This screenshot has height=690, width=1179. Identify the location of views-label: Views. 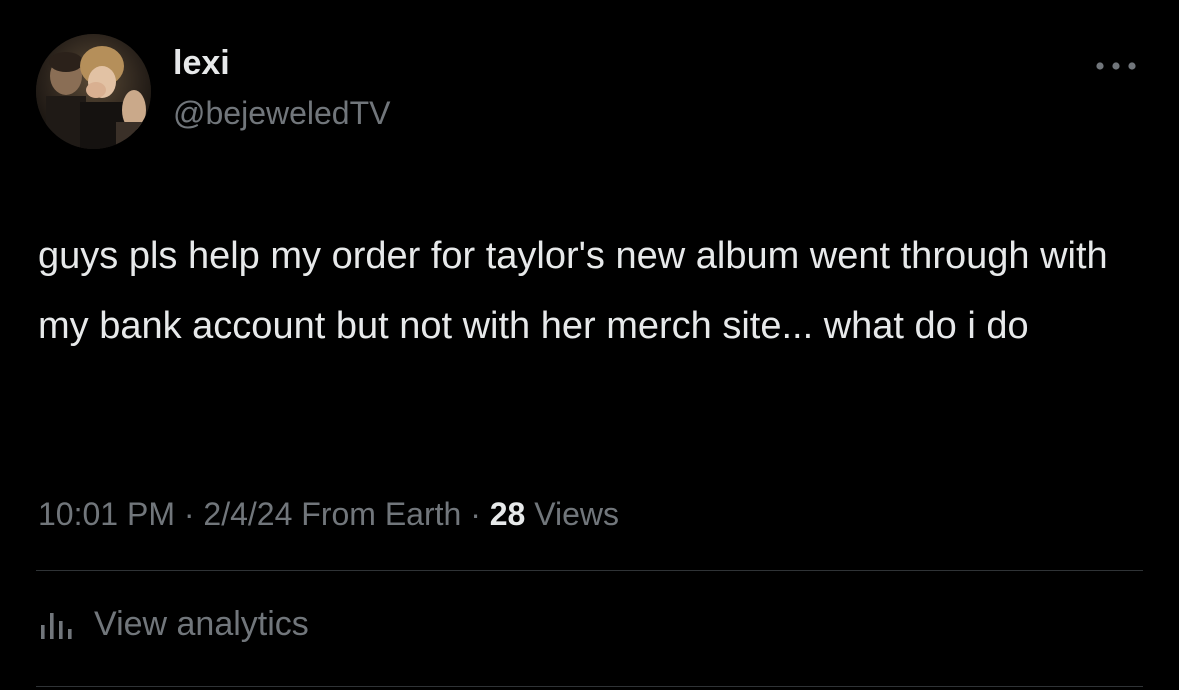
(576, 514).